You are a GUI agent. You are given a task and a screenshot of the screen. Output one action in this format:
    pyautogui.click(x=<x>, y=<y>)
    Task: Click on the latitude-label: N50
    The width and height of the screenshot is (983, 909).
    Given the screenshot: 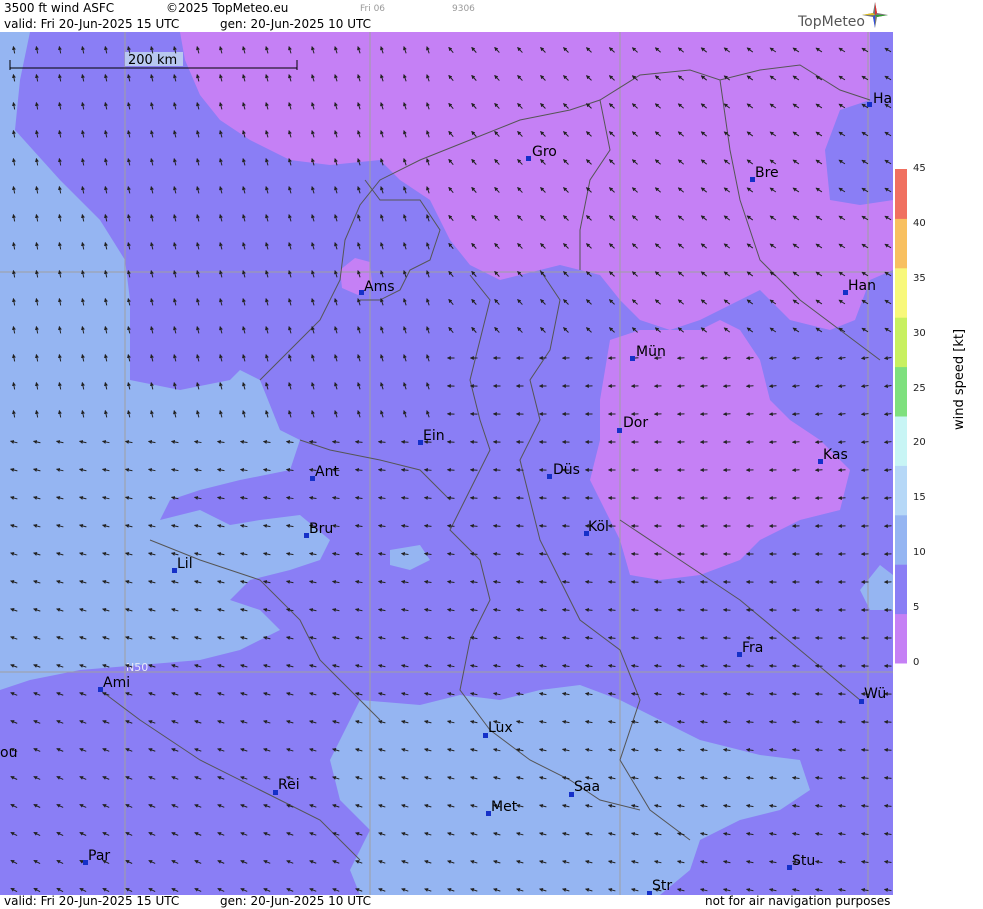 What is the action you would take?
    pyautogui.click(x=137, y=667)
    